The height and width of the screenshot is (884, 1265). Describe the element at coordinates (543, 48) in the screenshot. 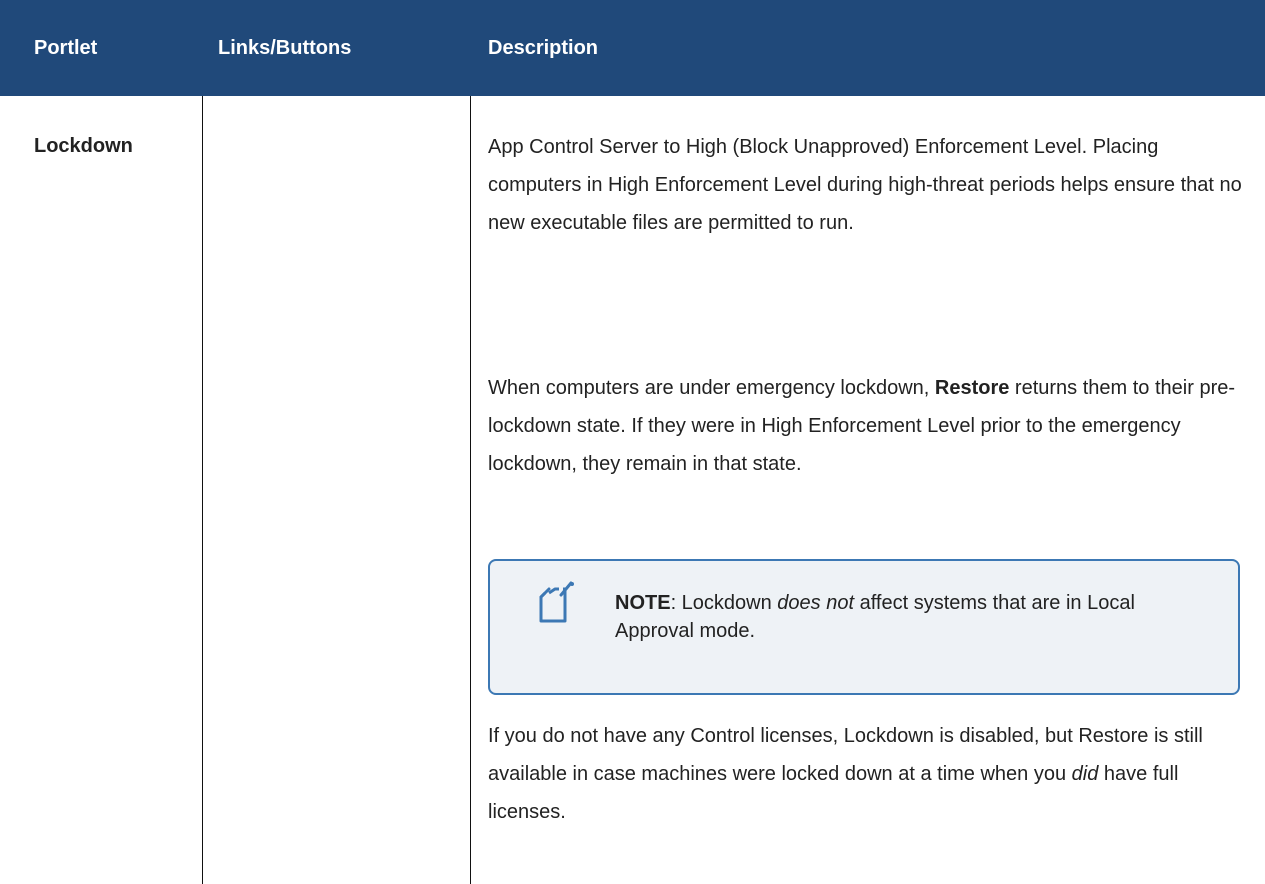

I see `header-description: Description` at that location.